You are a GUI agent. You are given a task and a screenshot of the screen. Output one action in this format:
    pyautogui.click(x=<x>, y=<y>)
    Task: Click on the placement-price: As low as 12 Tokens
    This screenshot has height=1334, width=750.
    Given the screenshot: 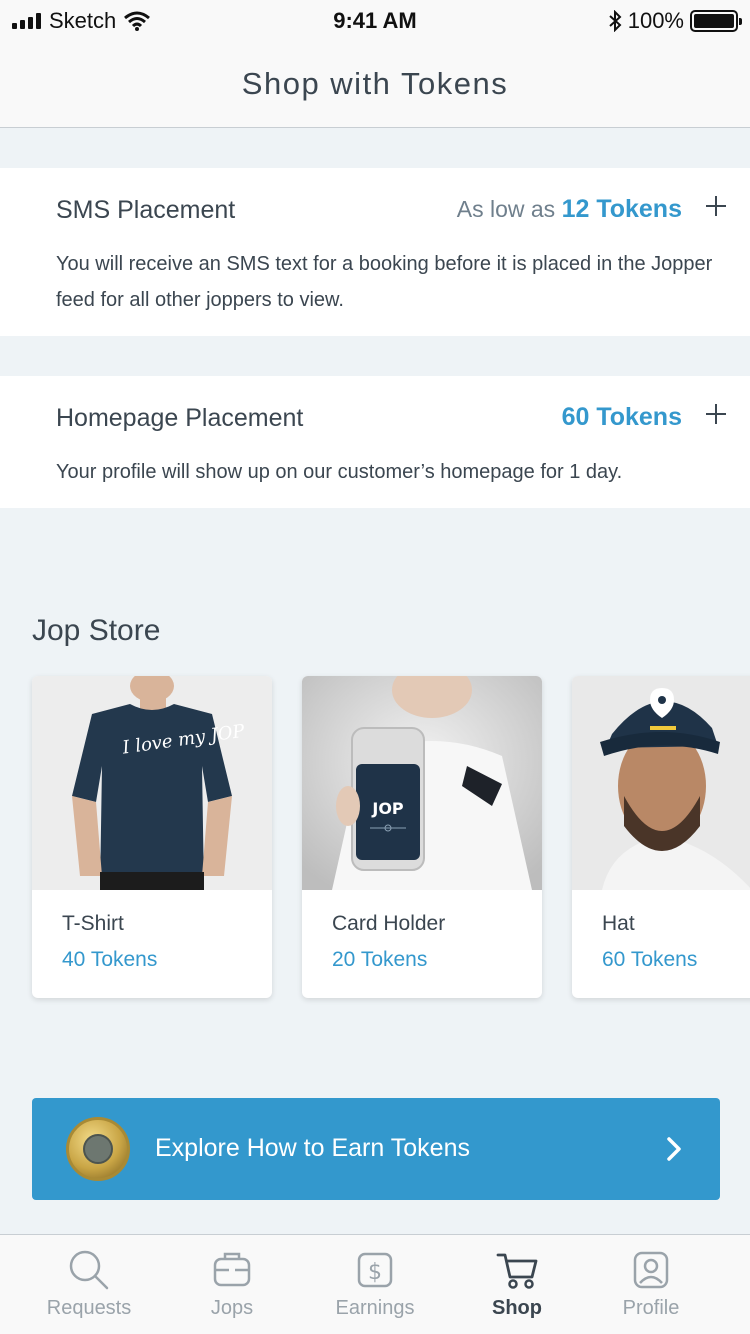 What is the action you would take?
    pyautogui.click(x=569, y=209)
    